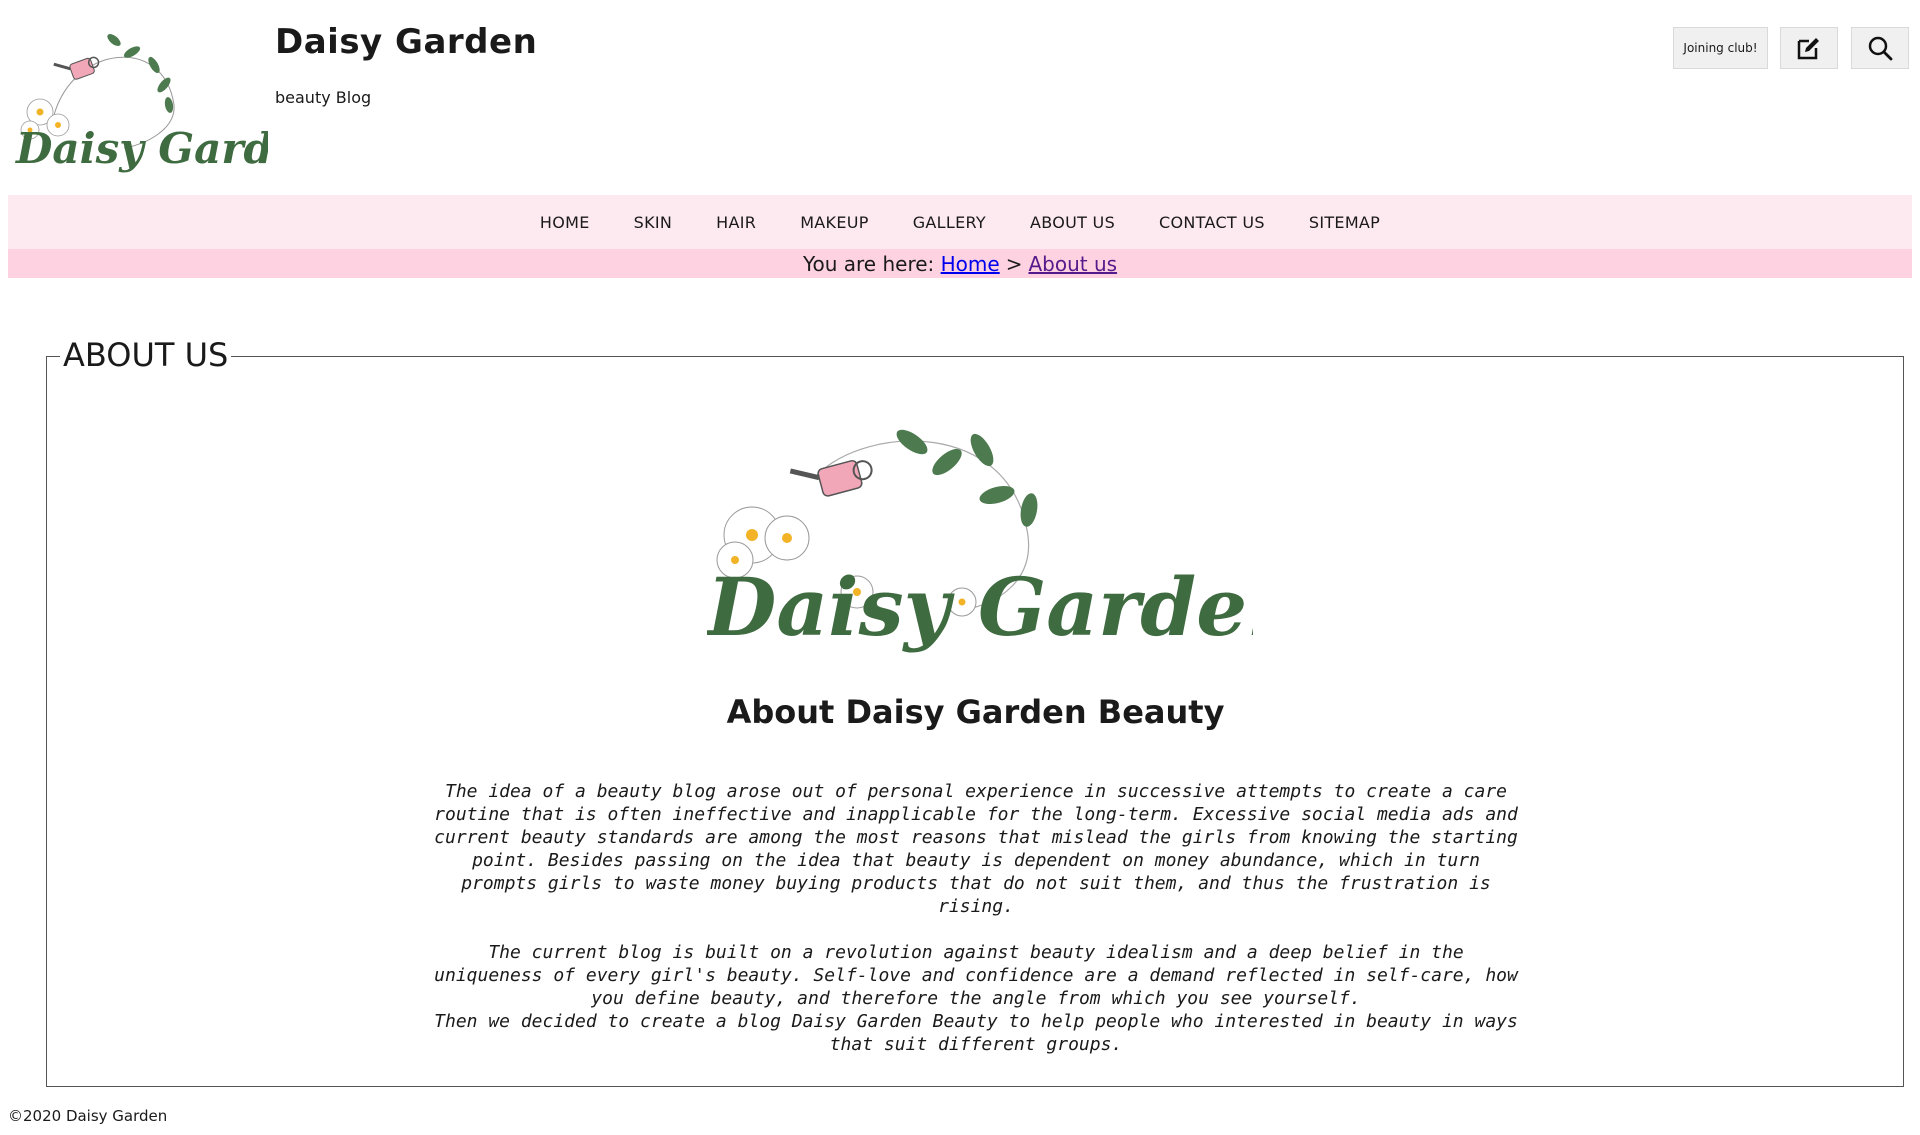  What do you see at coordinates (323, 97) in the screenshot?
I see `site-subtitle: beauty Blog` at bounding box center [323, 97].